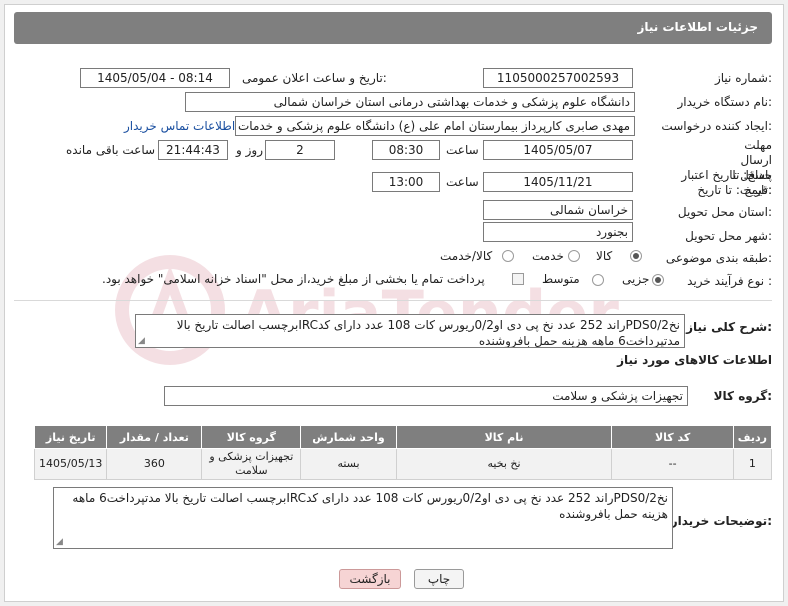  Describe the element at coordinates (743, 78) in the screenshot. I see `need-number-label: شماره نیاز:` at that location.